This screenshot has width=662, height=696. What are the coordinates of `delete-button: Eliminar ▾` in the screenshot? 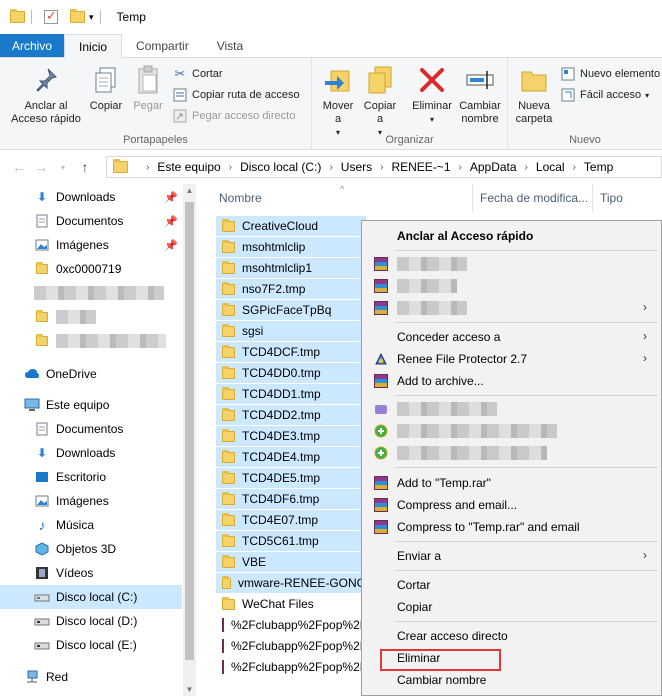 It's located at (432, 95).